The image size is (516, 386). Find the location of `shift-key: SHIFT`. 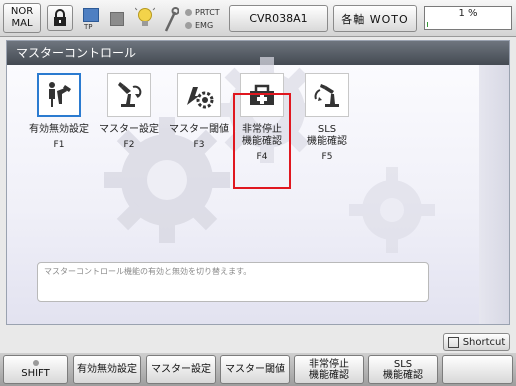

shift-key: SHIFT is located at coordinates (35, 369).